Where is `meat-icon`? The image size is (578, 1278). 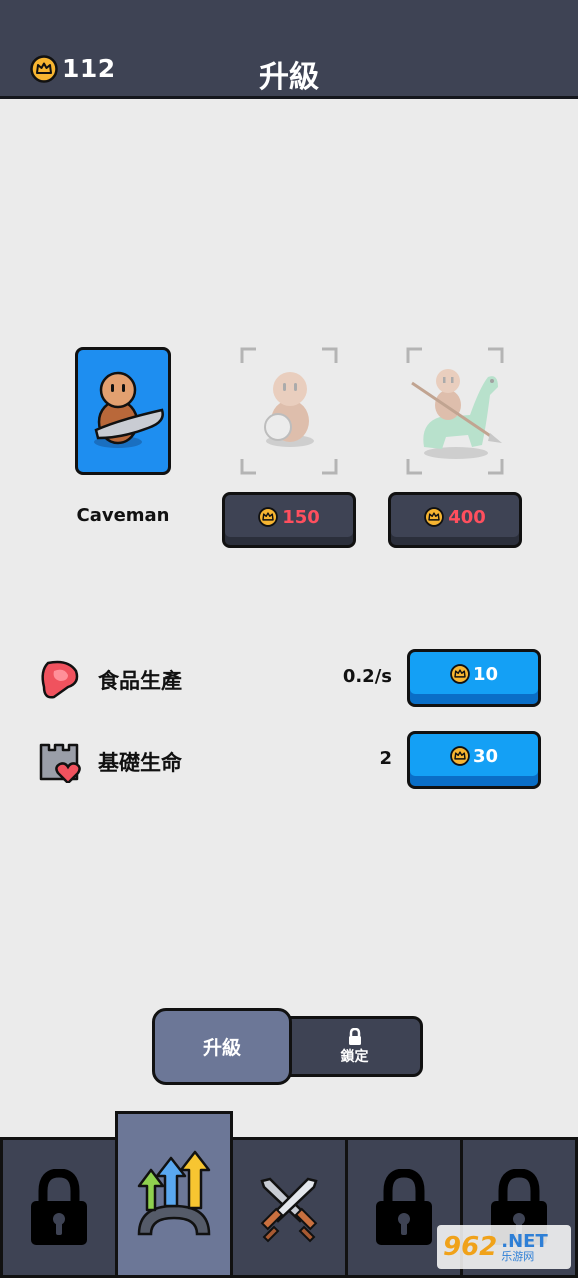 meat-icon is located at coordinates (60, 679).